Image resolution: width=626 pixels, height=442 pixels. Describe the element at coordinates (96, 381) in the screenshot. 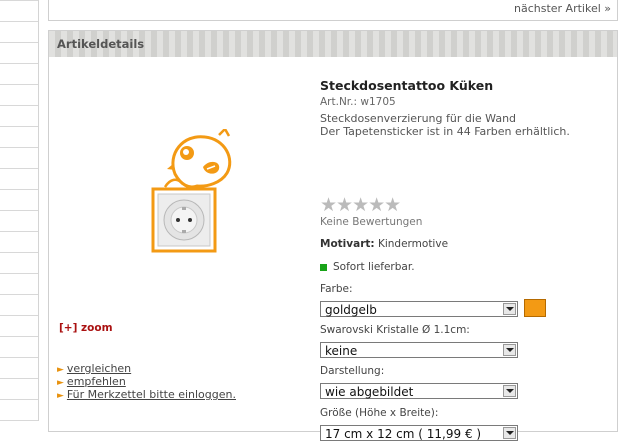

I see `recommend-link: empfehlen` at that location.